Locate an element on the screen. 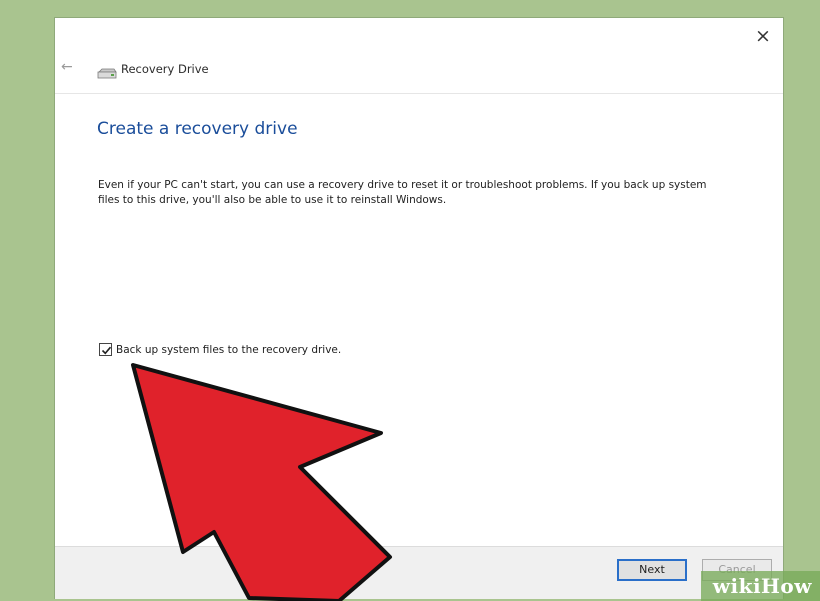  wikihow-watermark: wikiHow is located at coordinates (760, 586).